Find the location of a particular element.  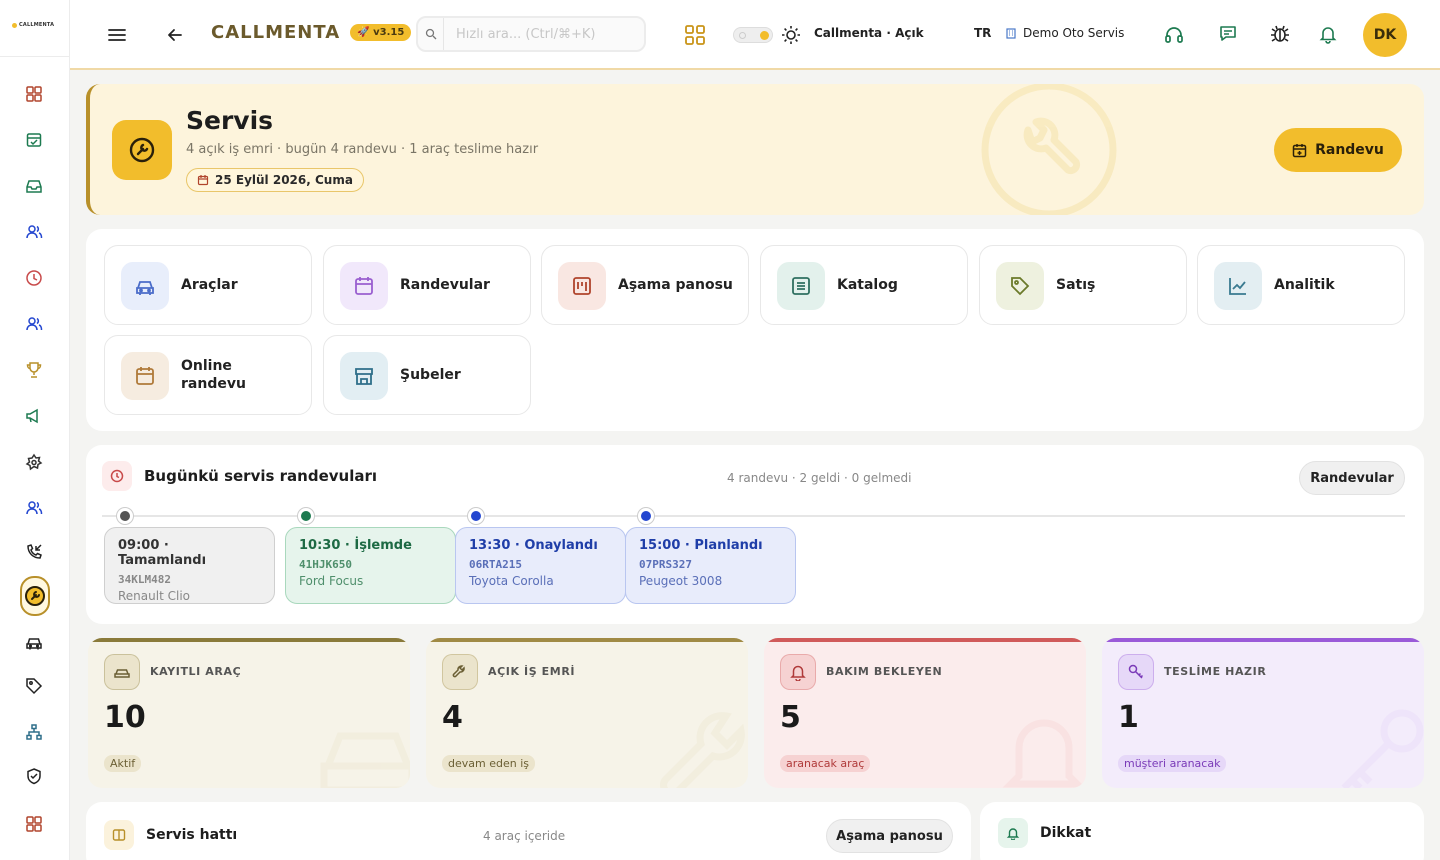

appointments-stats: 4 randevu · 2 geldi · 0 gelmedi is located at coordinates (819, 478).